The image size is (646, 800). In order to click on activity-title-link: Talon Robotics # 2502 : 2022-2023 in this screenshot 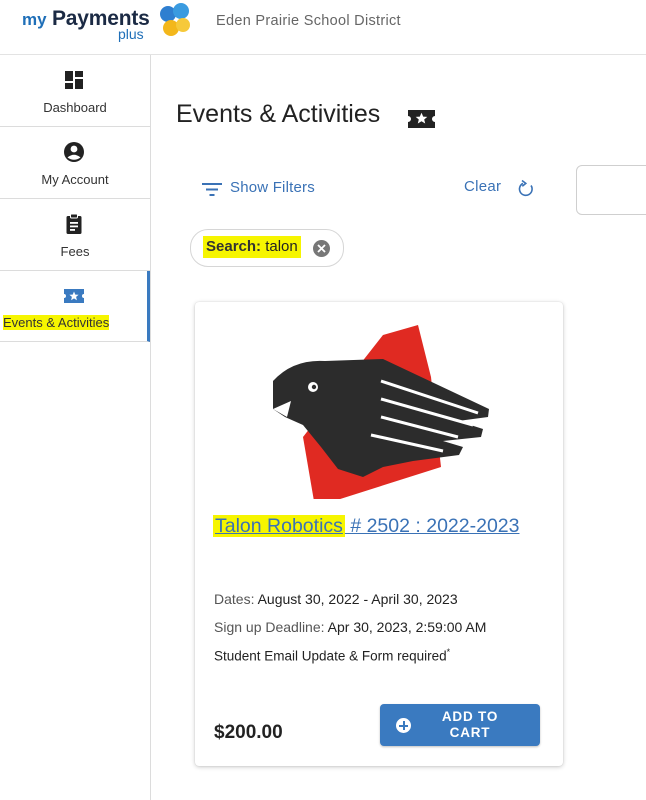, I will do `click(366, 526)`.